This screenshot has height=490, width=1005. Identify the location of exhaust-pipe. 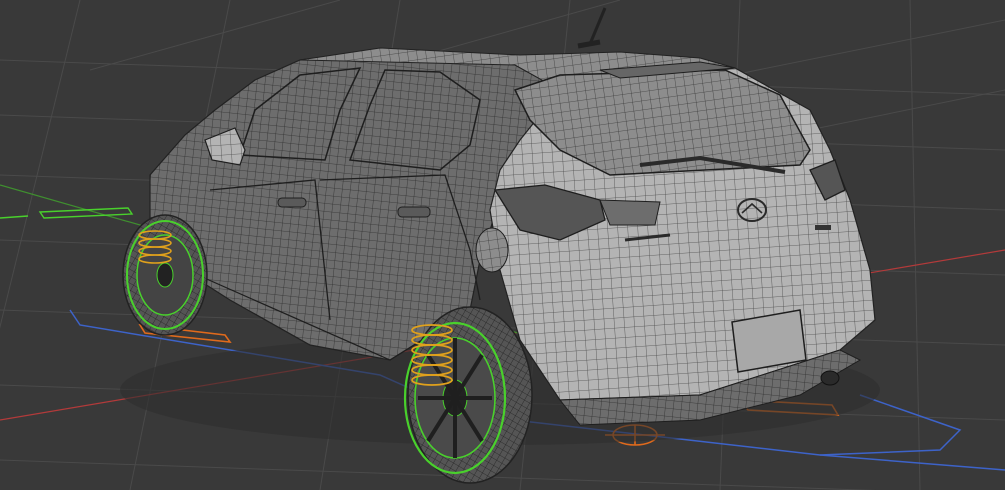
(830, 378).